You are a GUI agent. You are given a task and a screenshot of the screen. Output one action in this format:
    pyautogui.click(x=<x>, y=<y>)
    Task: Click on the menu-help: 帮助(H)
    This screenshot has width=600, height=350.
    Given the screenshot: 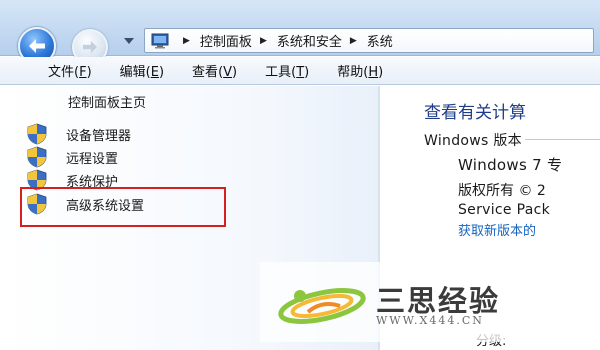 What is the action you would take?
    pyautogui.click(x=360, y=70)
    